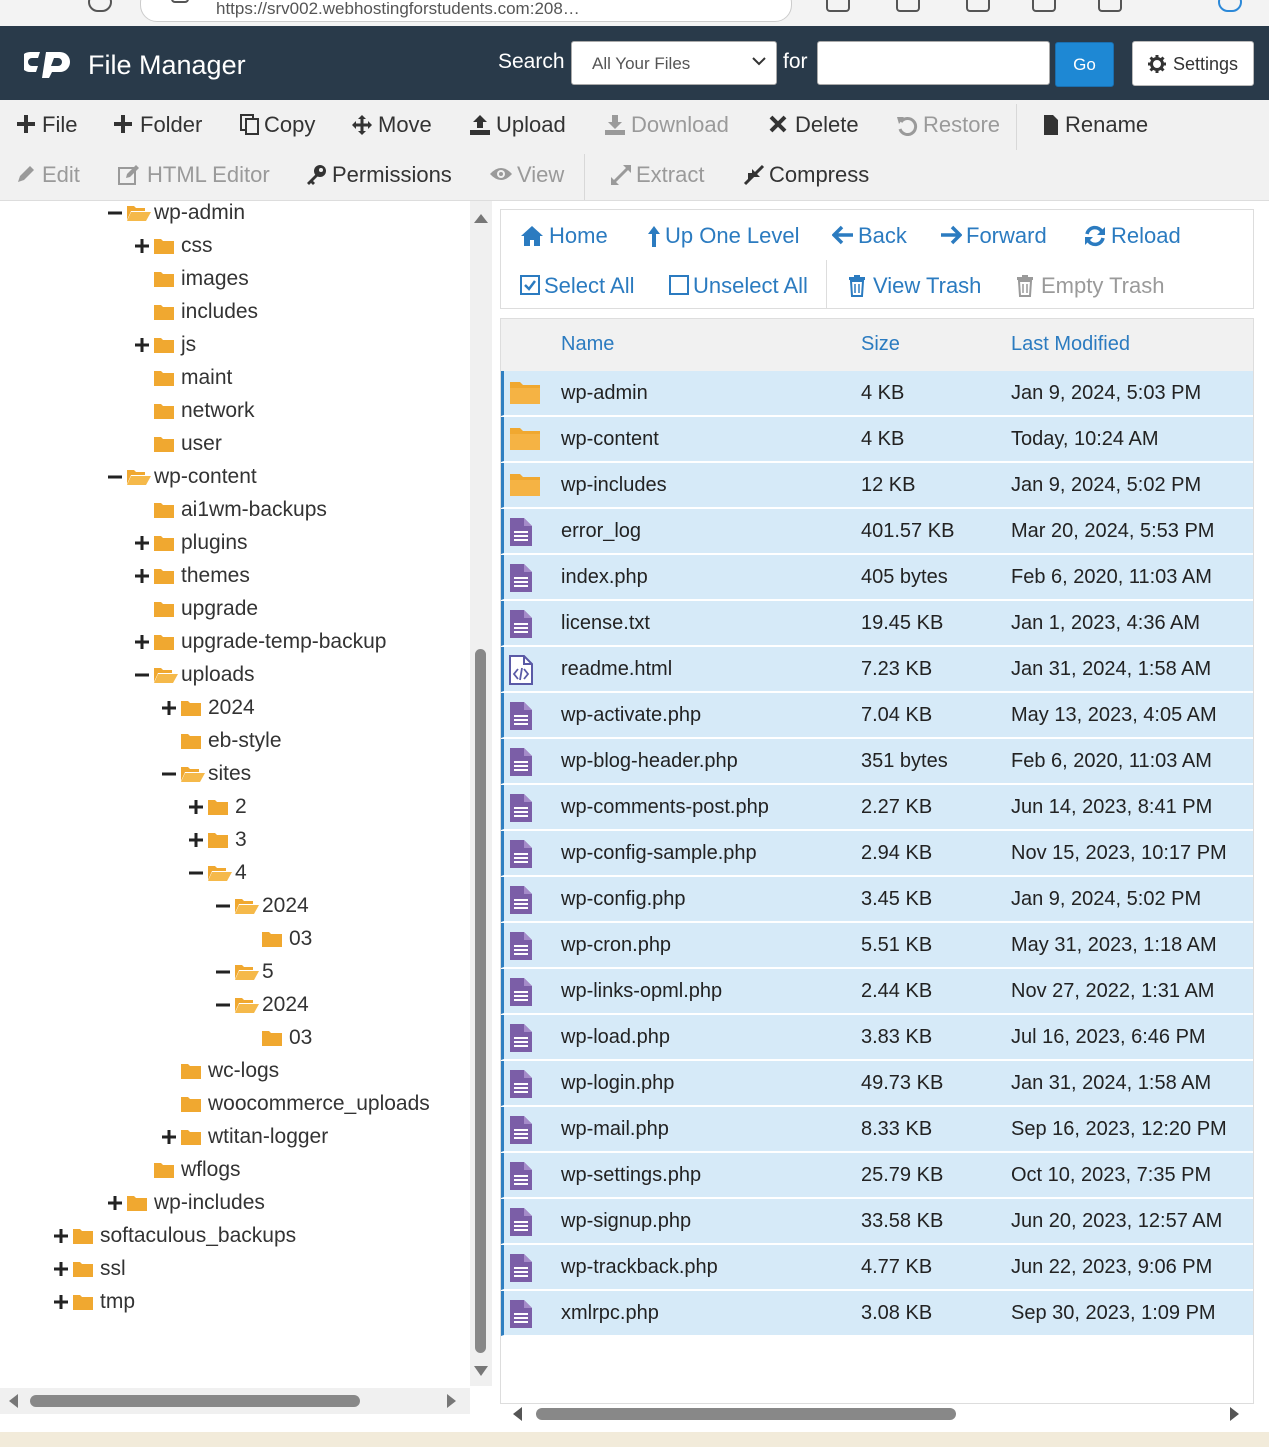 This screenshot has height=1447, width=1269. What do you see at coordinates (877, 1129) in the screenshot?
I see `table-row: wp-mail.php 8.33 KB Sep 16, 2023, 12:20 PM` at bounding box center [877, 1129].